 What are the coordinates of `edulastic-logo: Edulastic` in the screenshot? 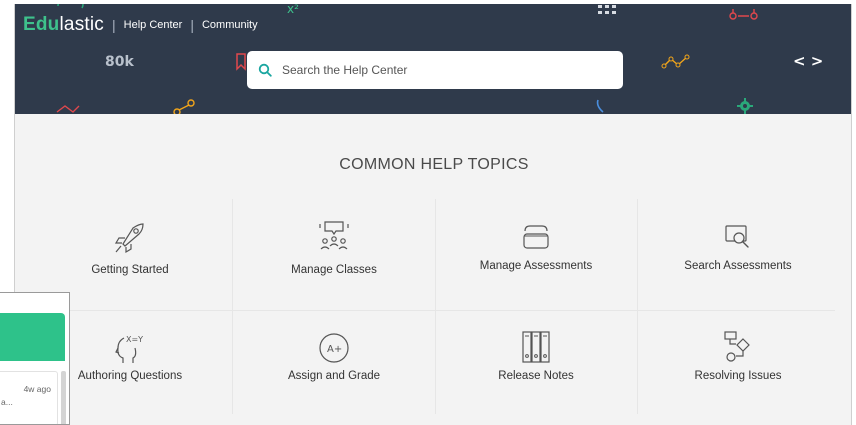 It's located at (63, 25).